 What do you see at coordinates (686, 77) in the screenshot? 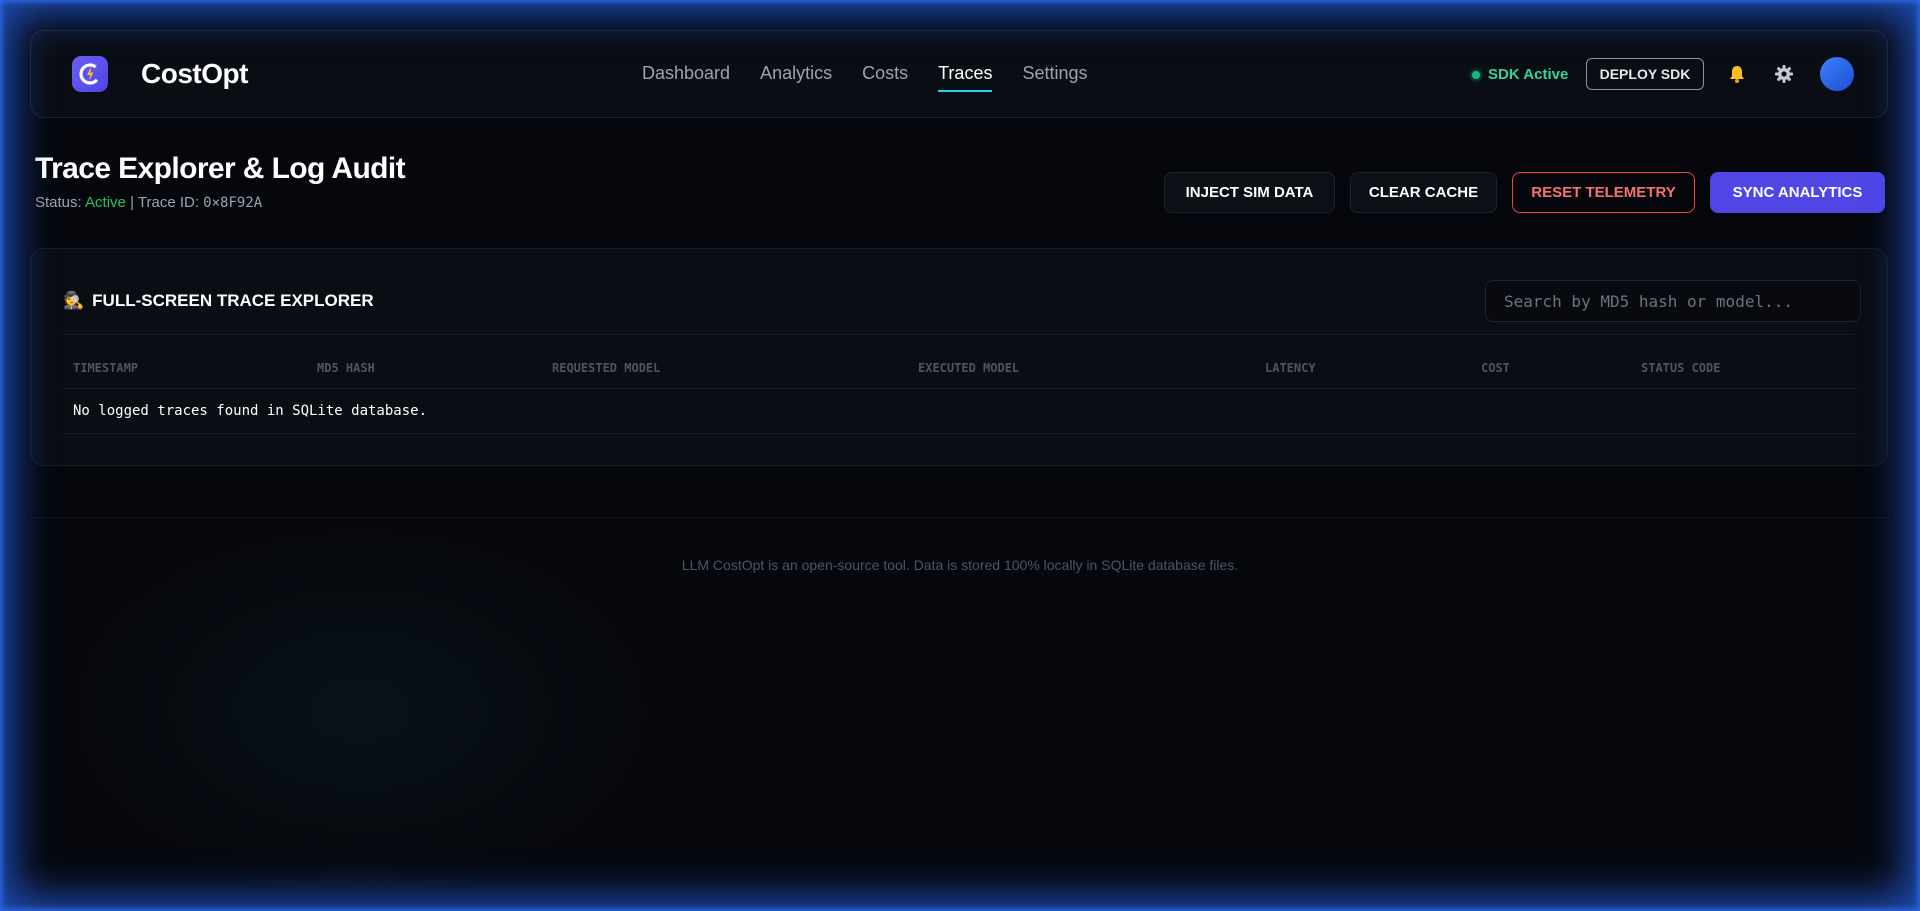
I see `nav-dashboard: Dashboard` at bounding box center [686, 77].